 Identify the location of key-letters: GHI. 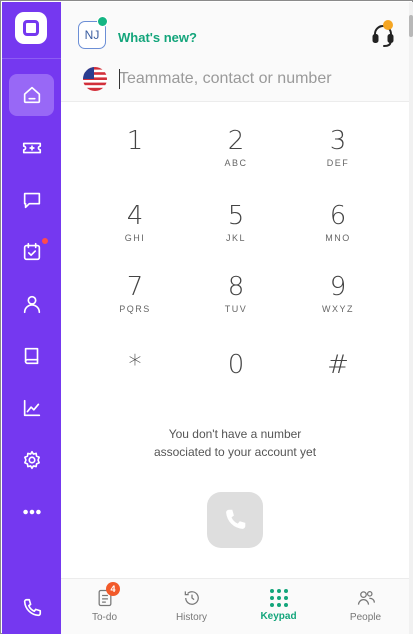
(135, 238).